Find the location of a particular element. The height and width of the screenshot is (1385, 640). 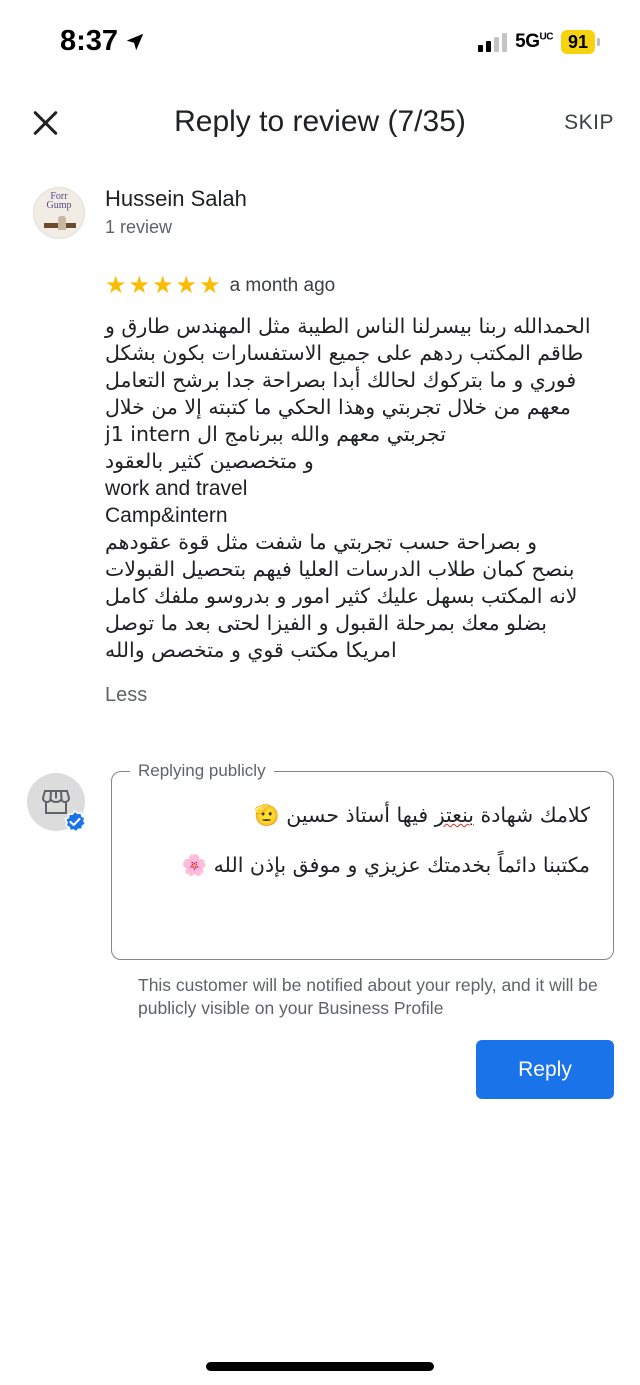

review-line: Camp&intern is located at coordinates (166, 515).